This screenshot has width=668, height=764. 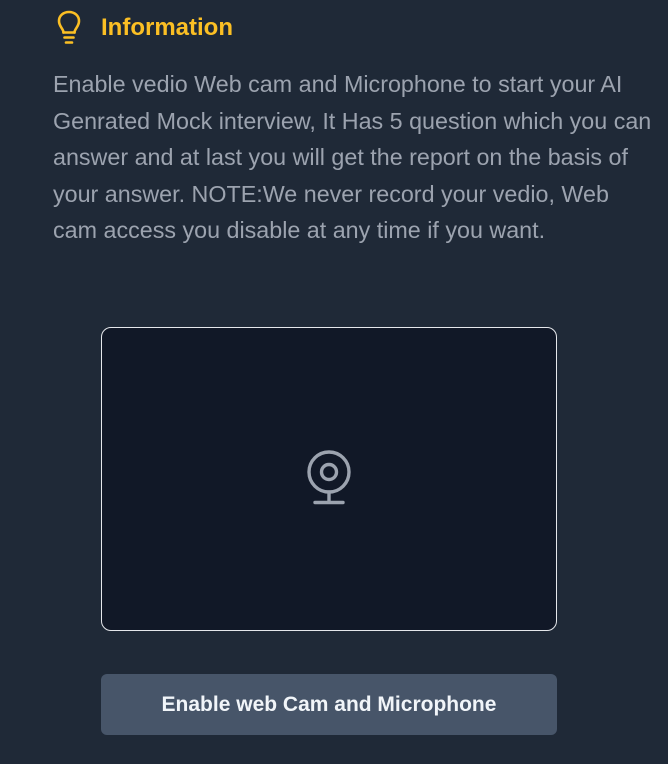 I want to click on information-title: Information, so click(x=167, y=27).